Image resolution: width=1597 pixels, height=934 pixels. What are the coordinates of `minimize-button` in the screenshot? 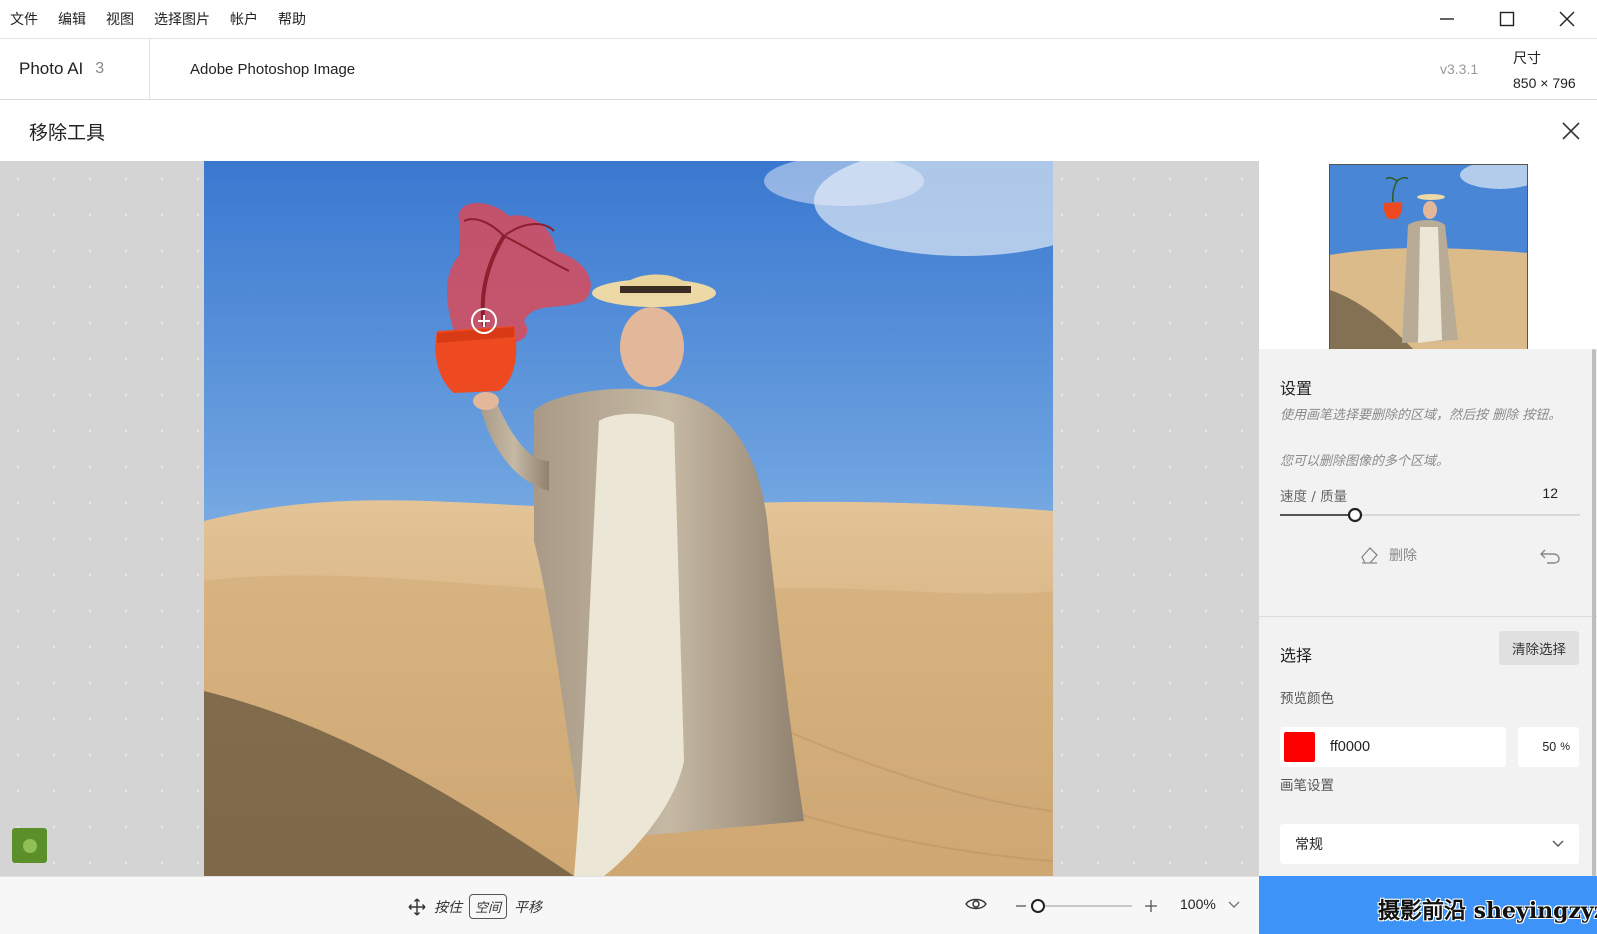 It's located at (1447, 19).